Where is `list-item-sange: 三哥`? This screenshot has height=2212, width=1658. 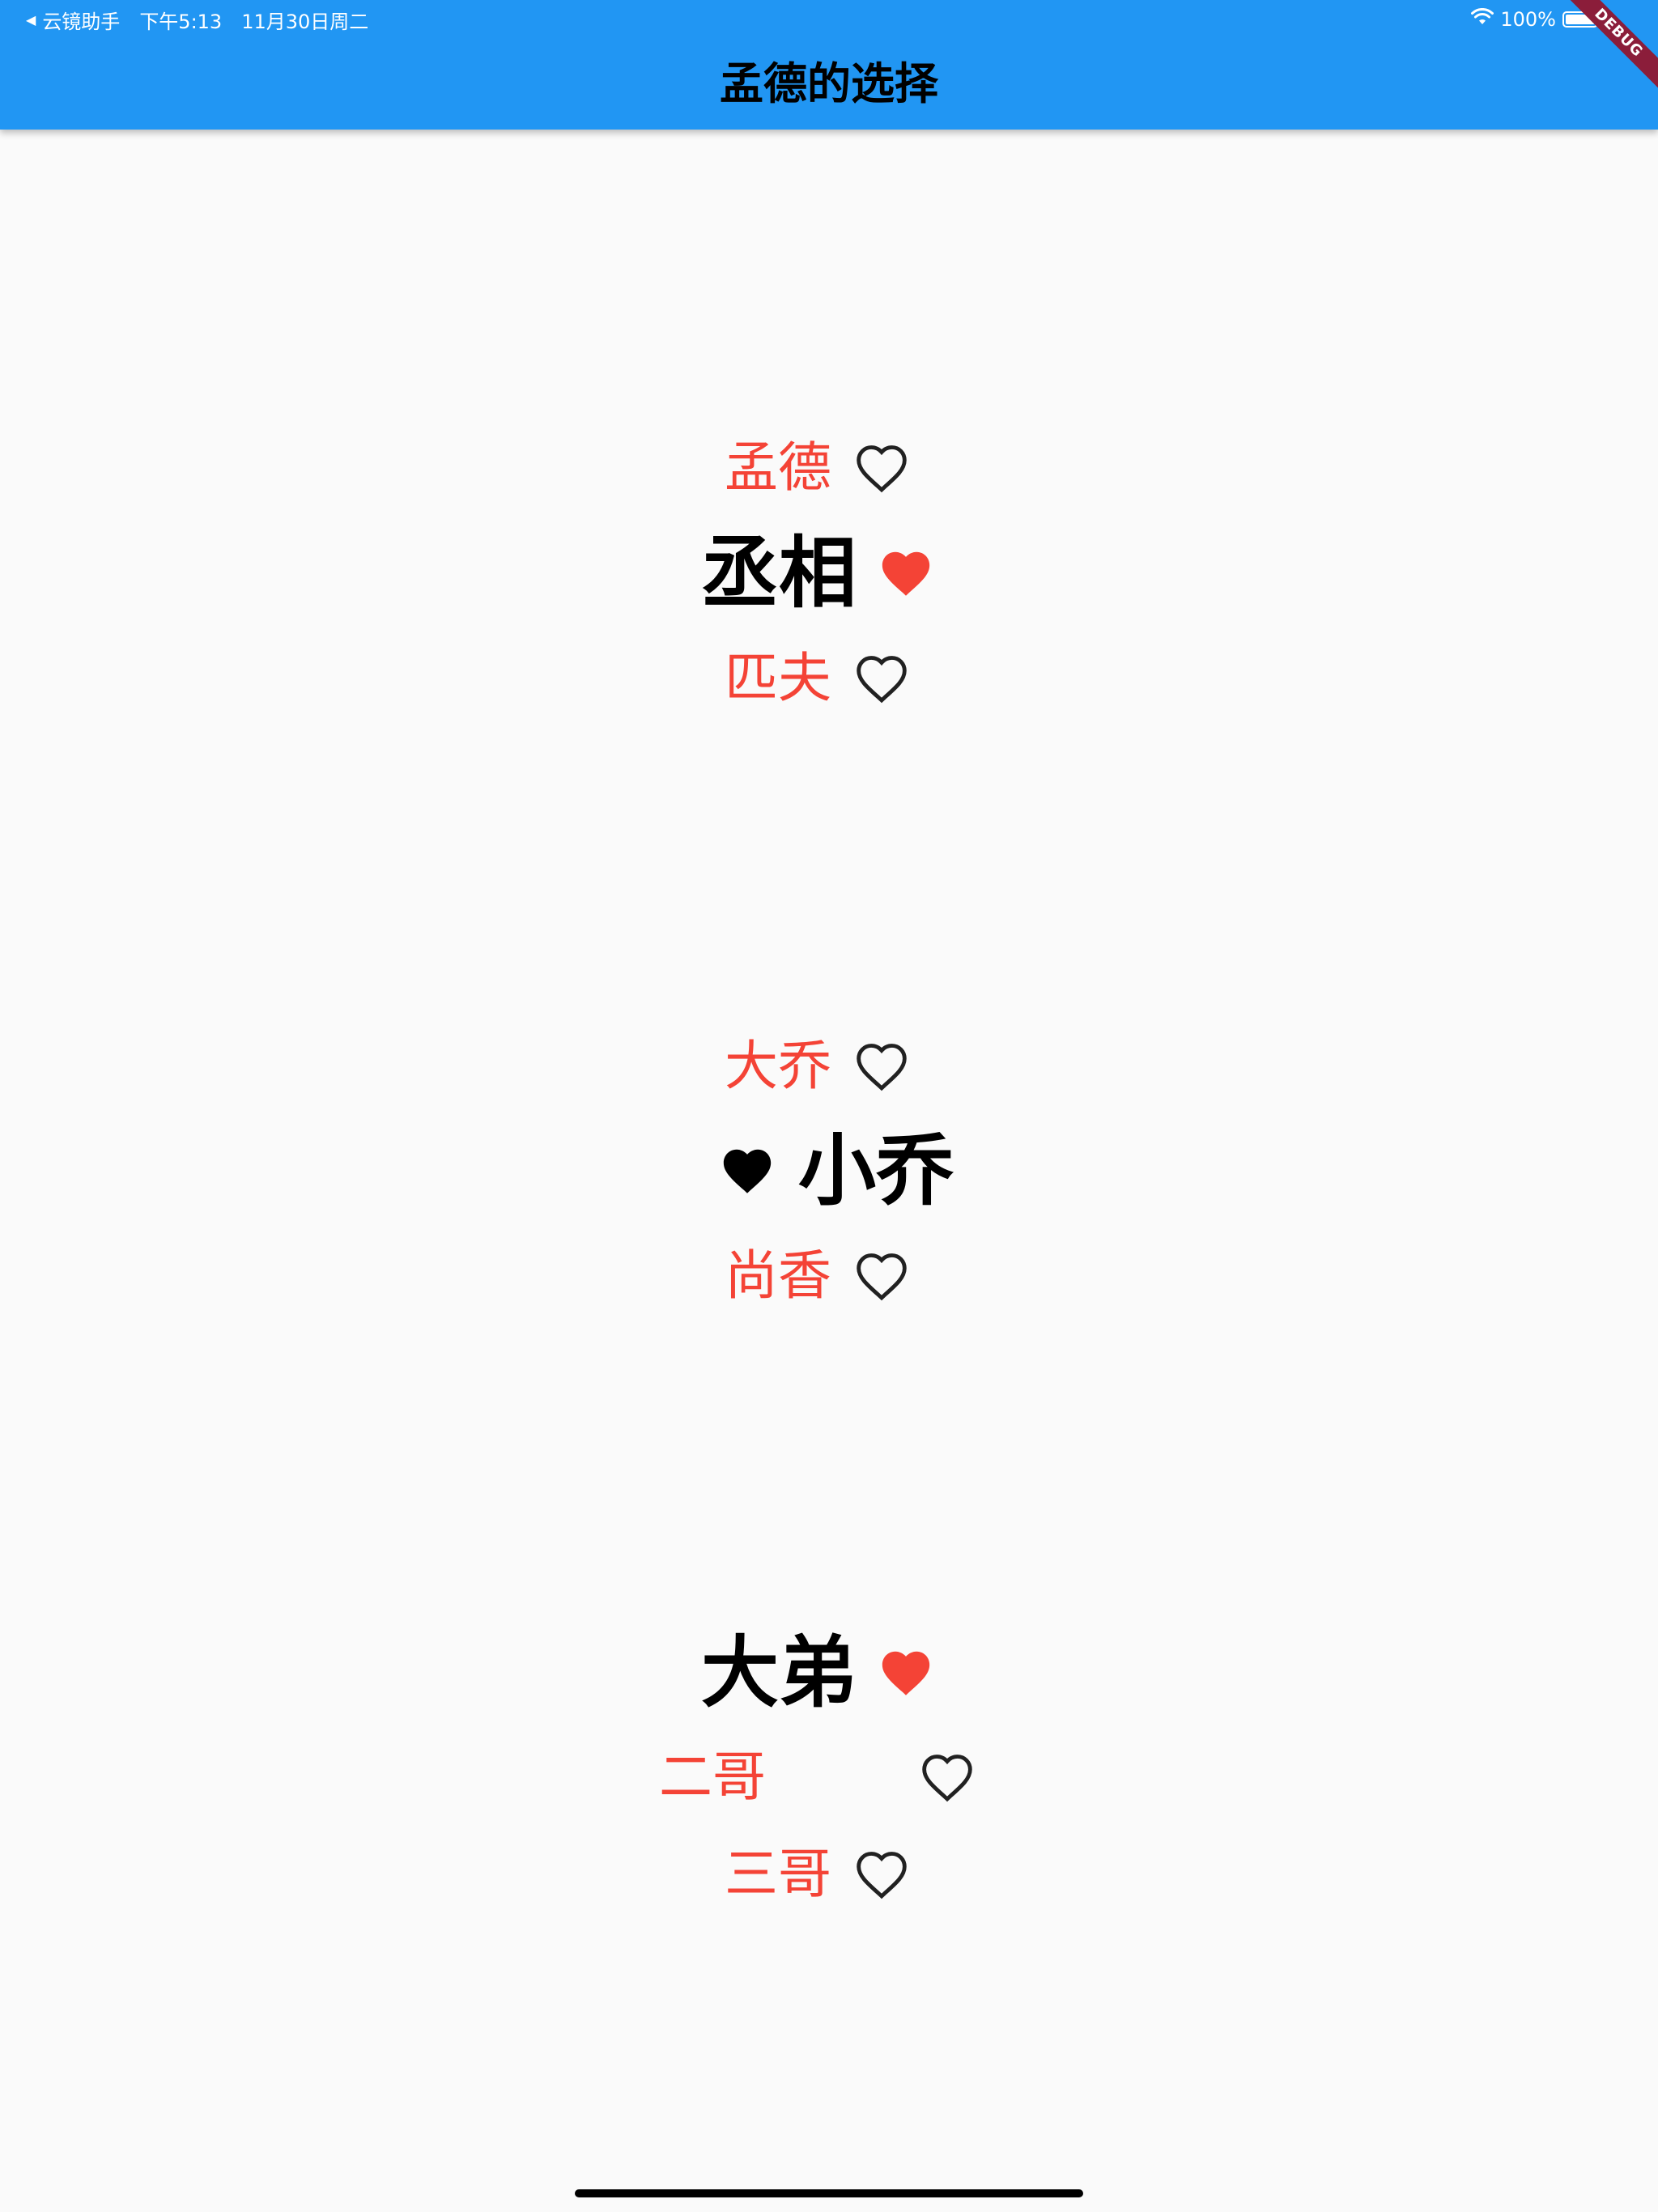
list-item-sange: 三哥 is located at coordinates (817, 1874).